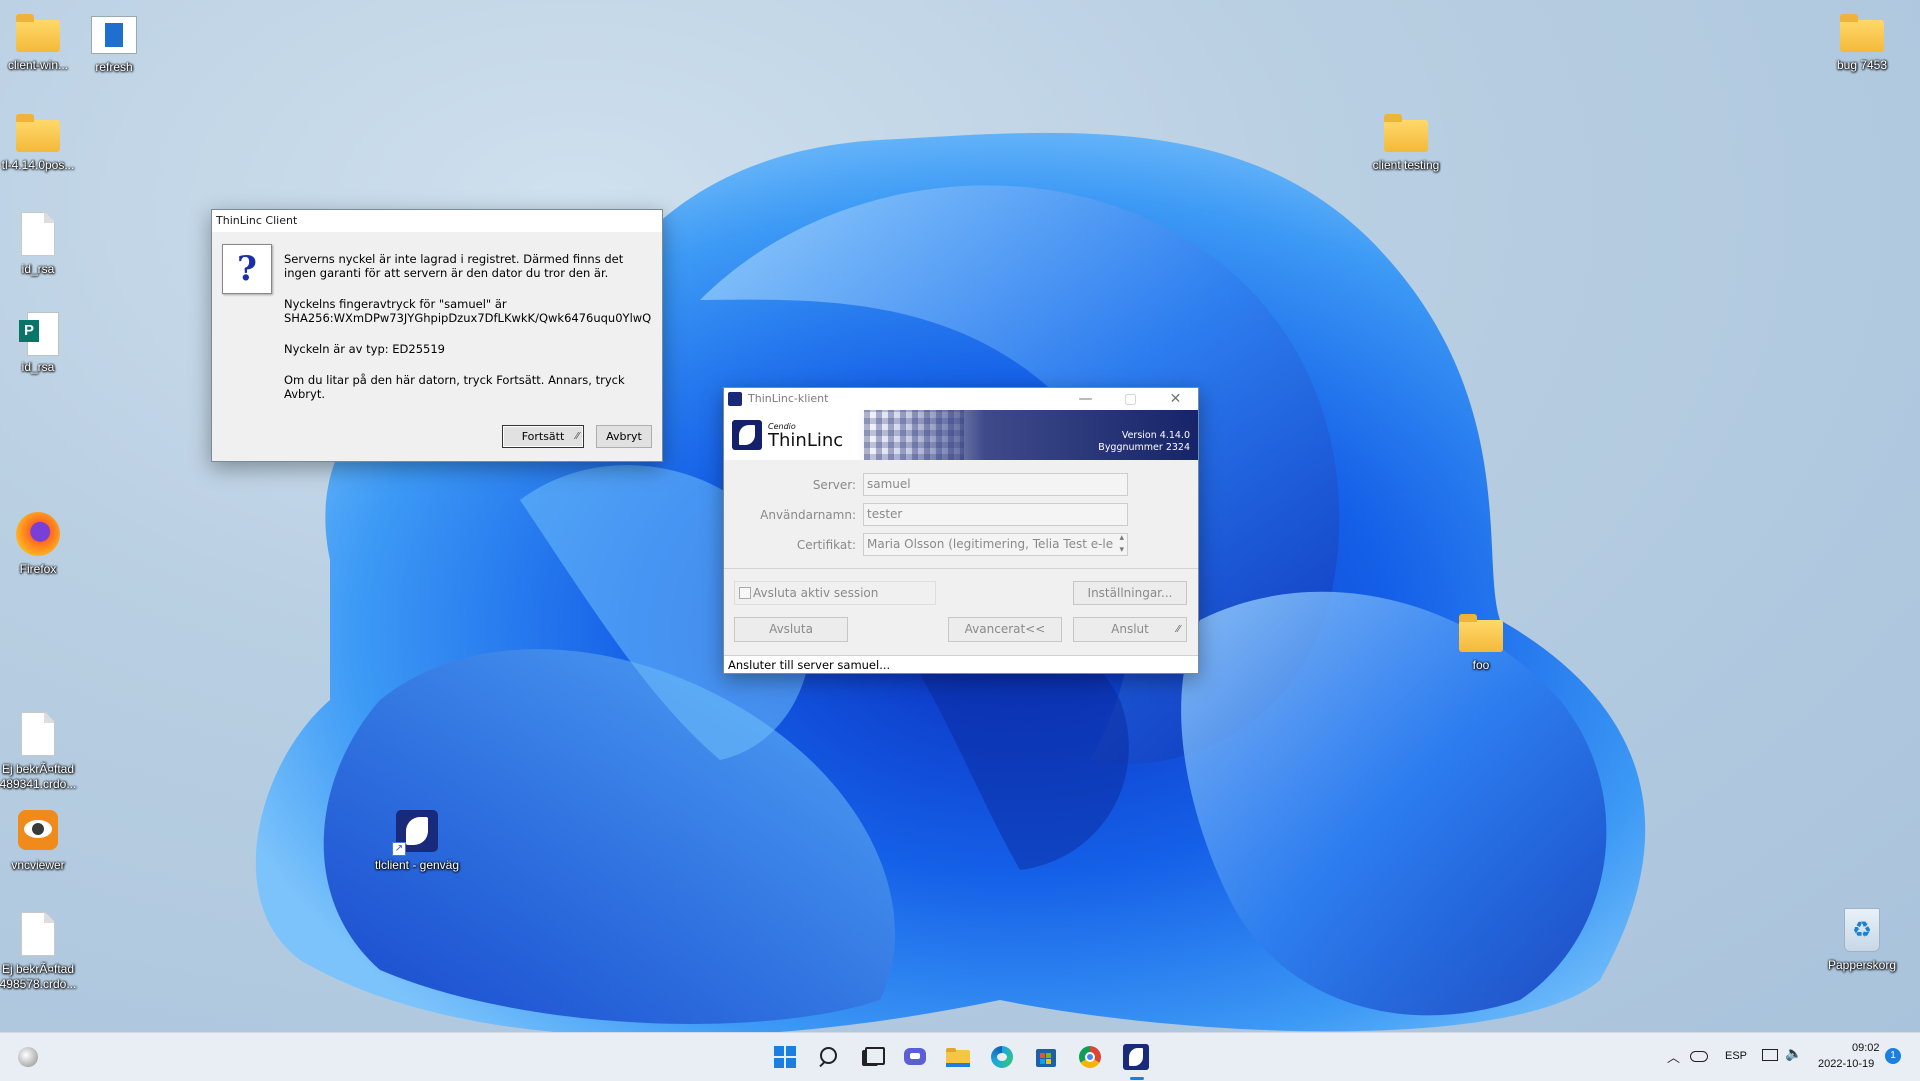  What do you see at coordinates (114, 35) in the screenshot?
I see `document-icon` at bounding box center [114, 35].